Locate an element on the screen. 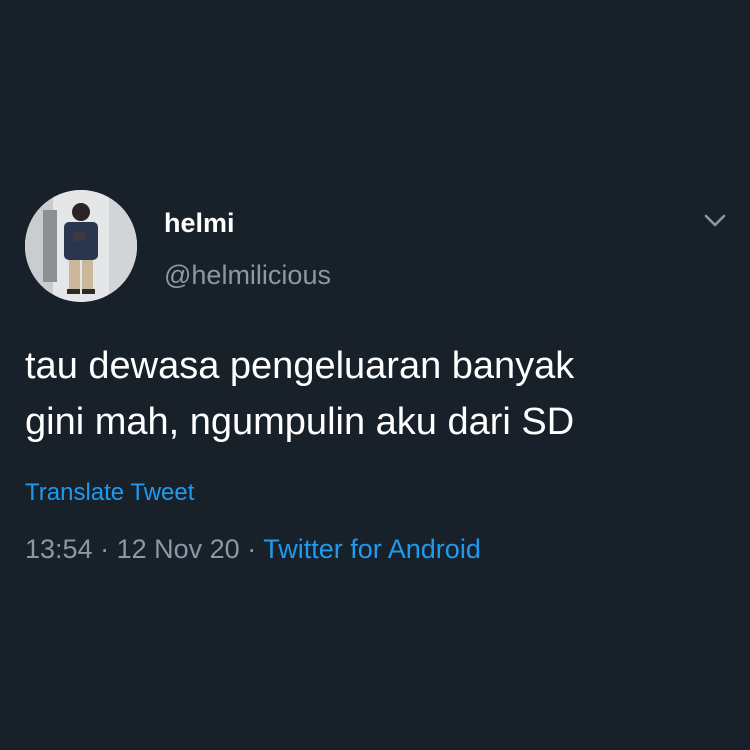 This screenshot has height=750, width=750. avatar-photo is located at coordinates (81, 246).